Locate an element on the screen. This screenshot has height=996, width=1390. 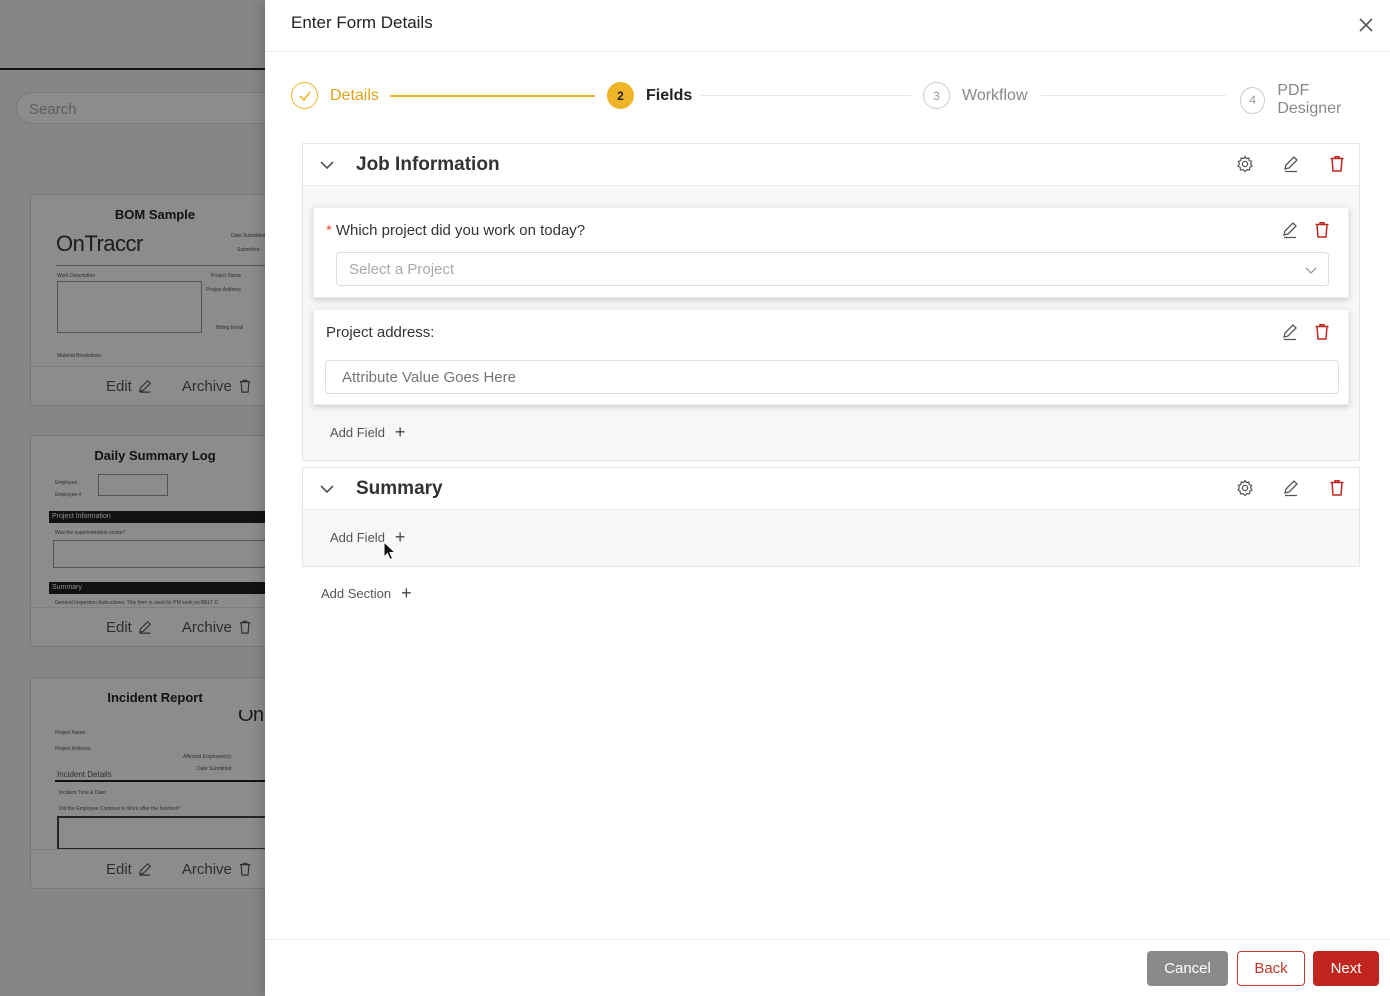
project-address-input is located at coordinates (832, 377).